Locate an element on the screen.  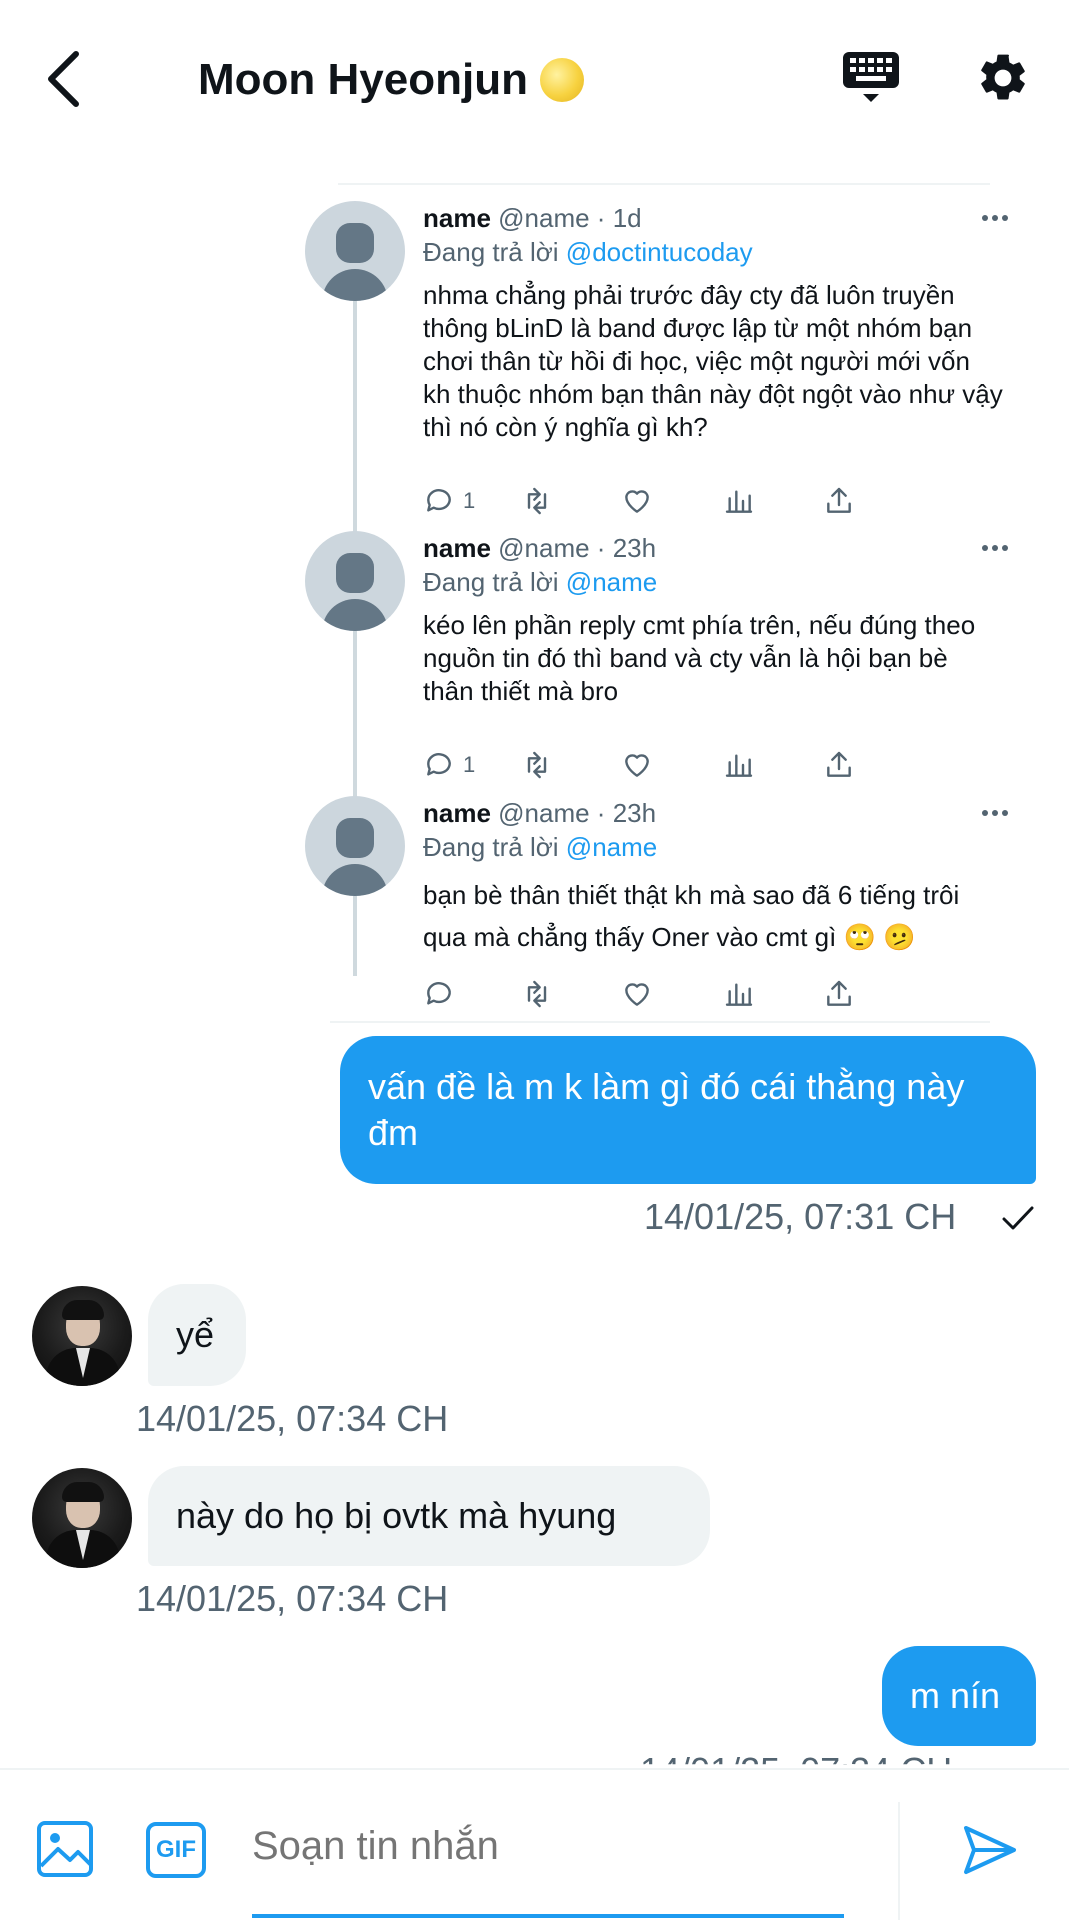
conversation-title: Moon Hyeonjun is located at coordinates (391, 80).